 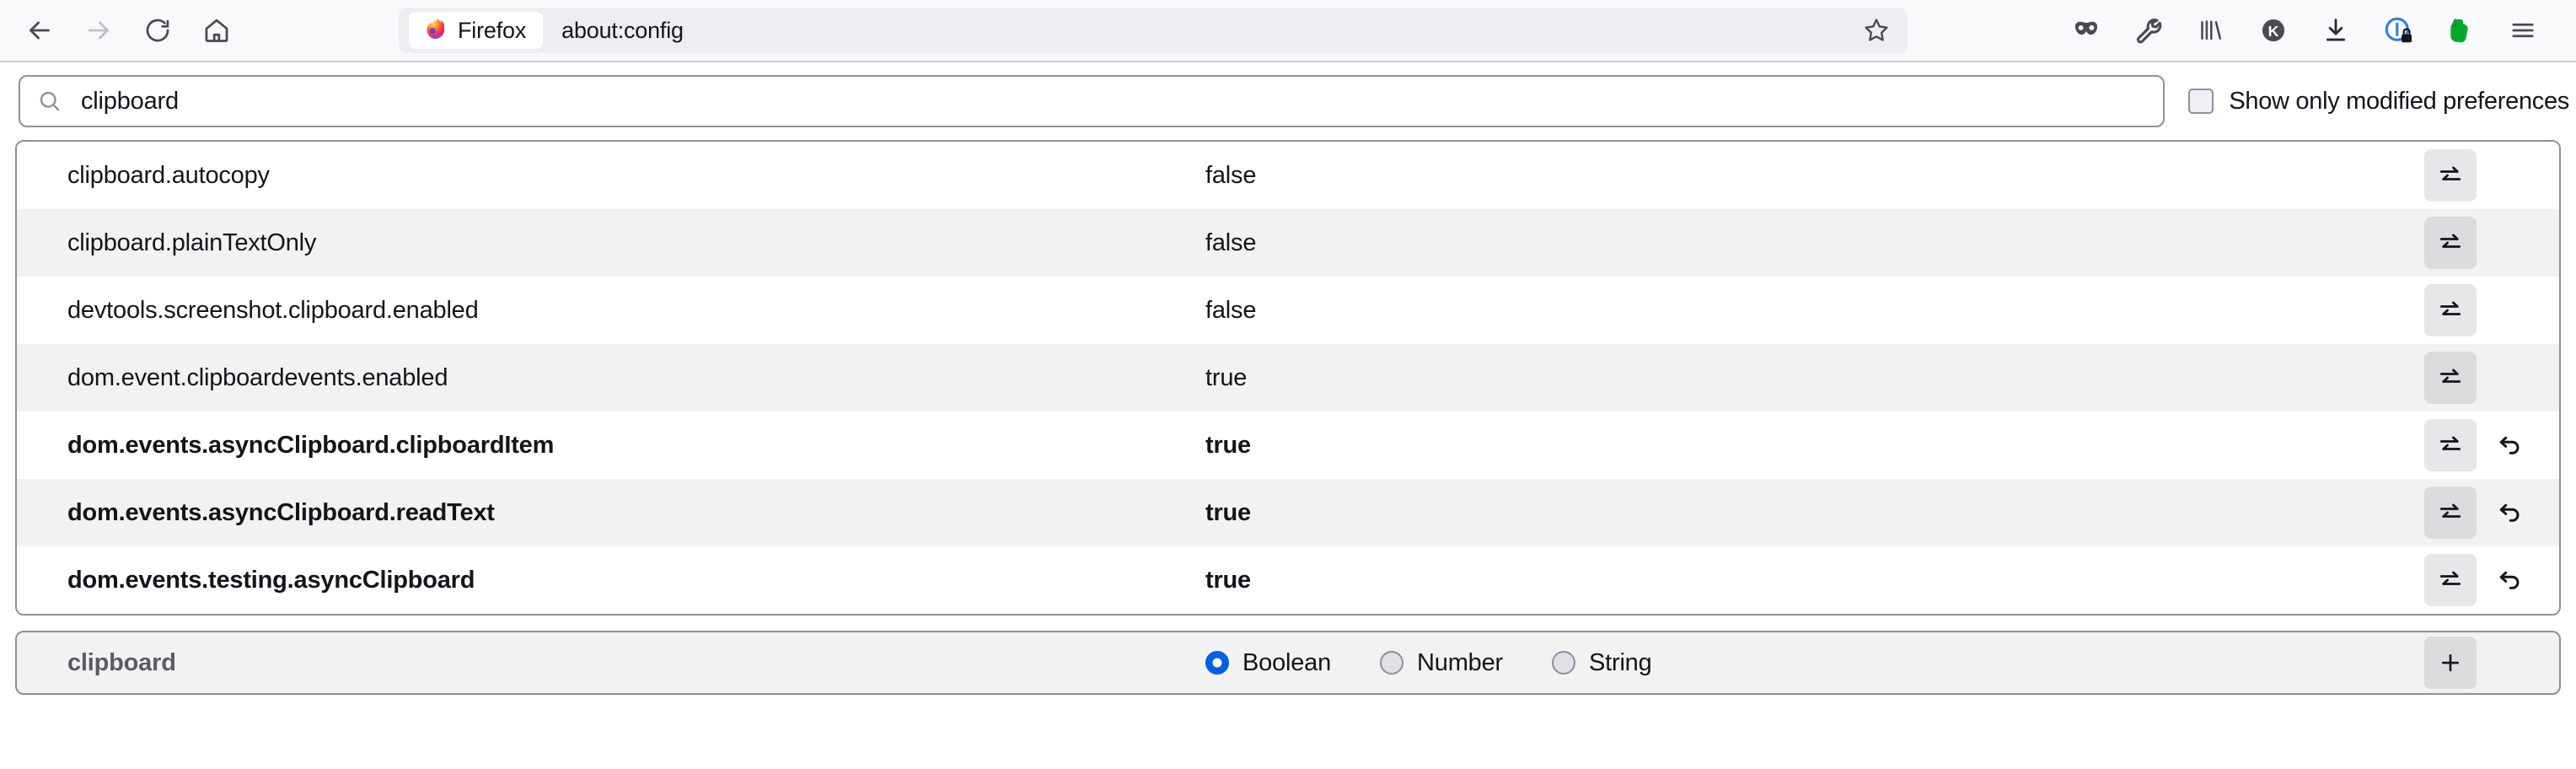 I want to click on reload-icon, so click(x=157, y=30).